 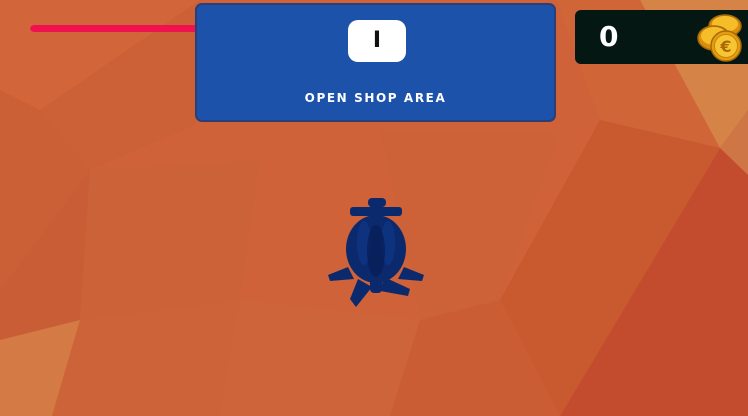 I want to click on shop-prompt-label: OPEN SHOP AREA, so click(x=375, y=98).